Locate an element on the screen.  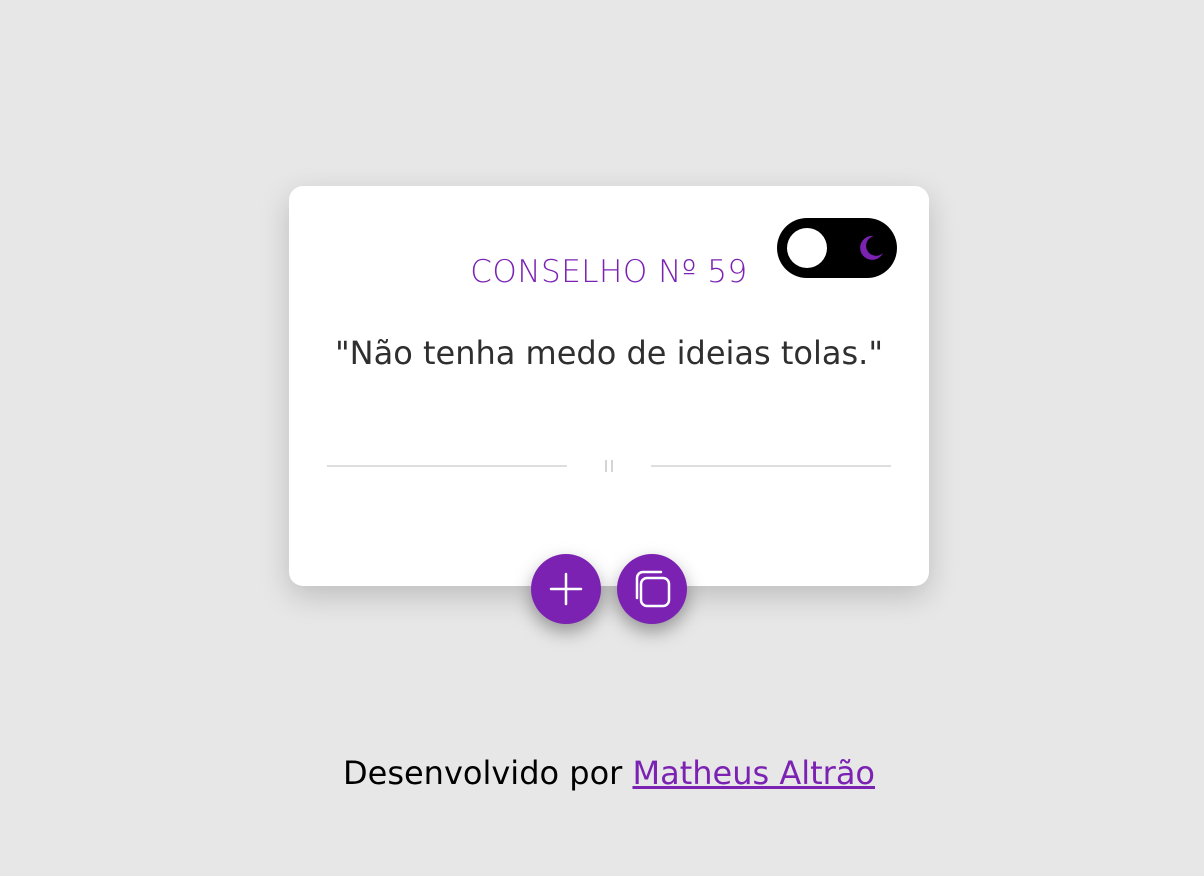
pause-icon is located at coordinates (609, 466).